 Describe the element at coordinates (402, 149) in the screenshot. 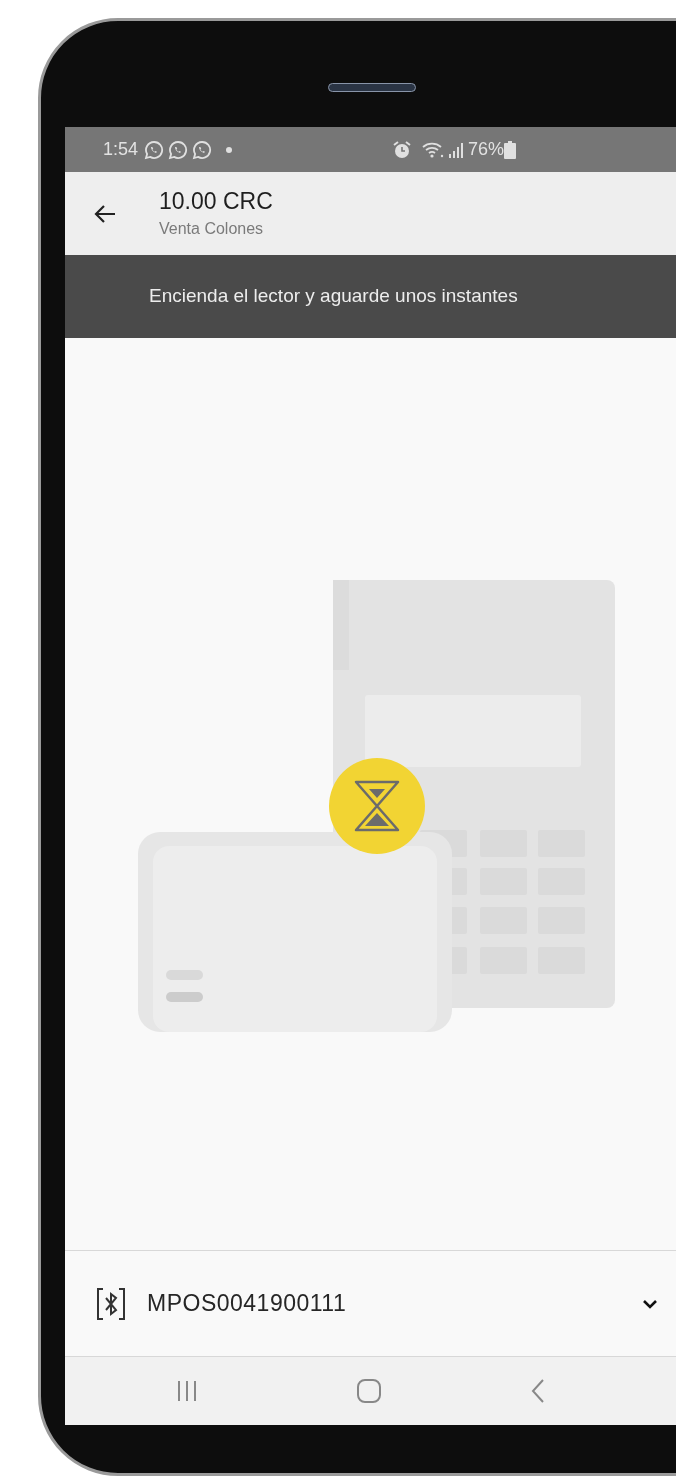

I see `alarm-icon` at that location.